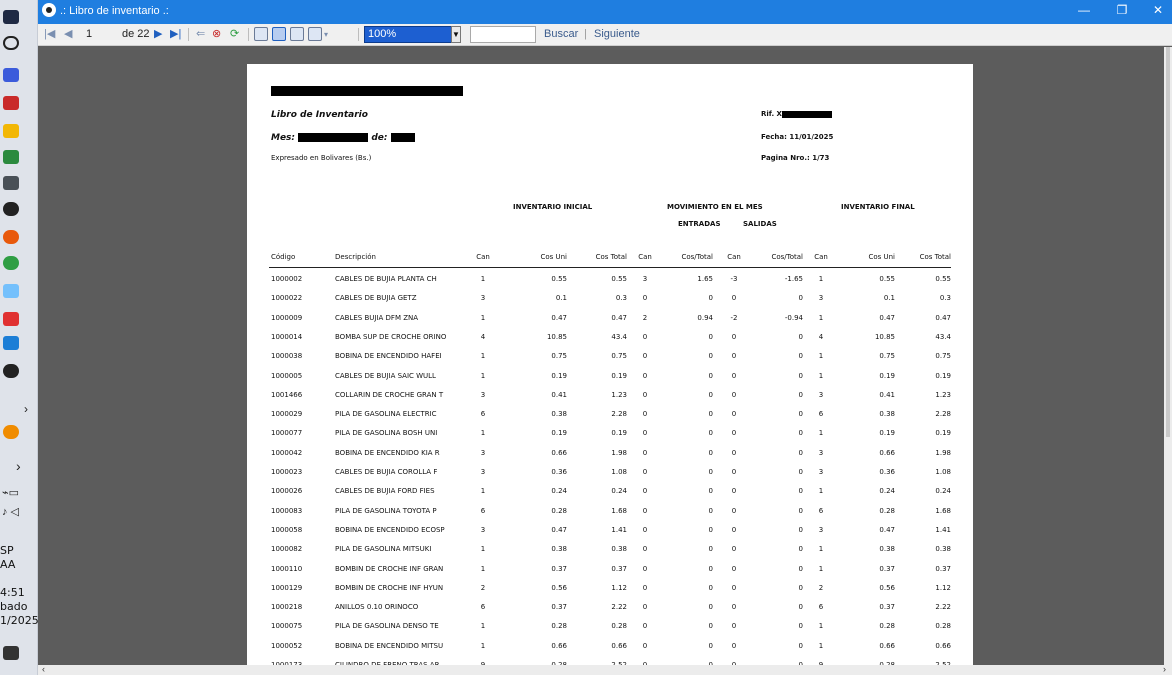 This screenshot has height=675, width=1172. Describe the element at coordinates (619, 607) in the screenshot. I see `table-cell: 2.22` at that location.